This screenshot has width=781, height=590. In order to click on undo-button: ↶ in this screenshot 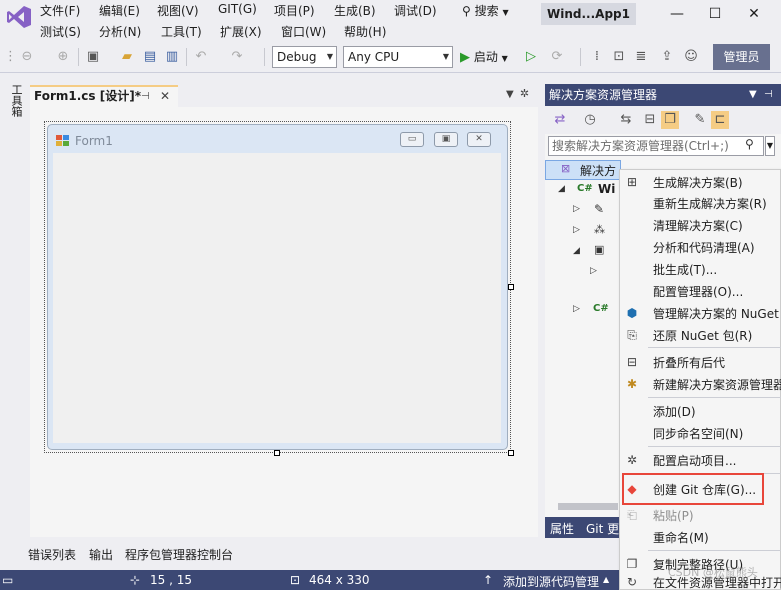, I will do `click(201, 57)`.